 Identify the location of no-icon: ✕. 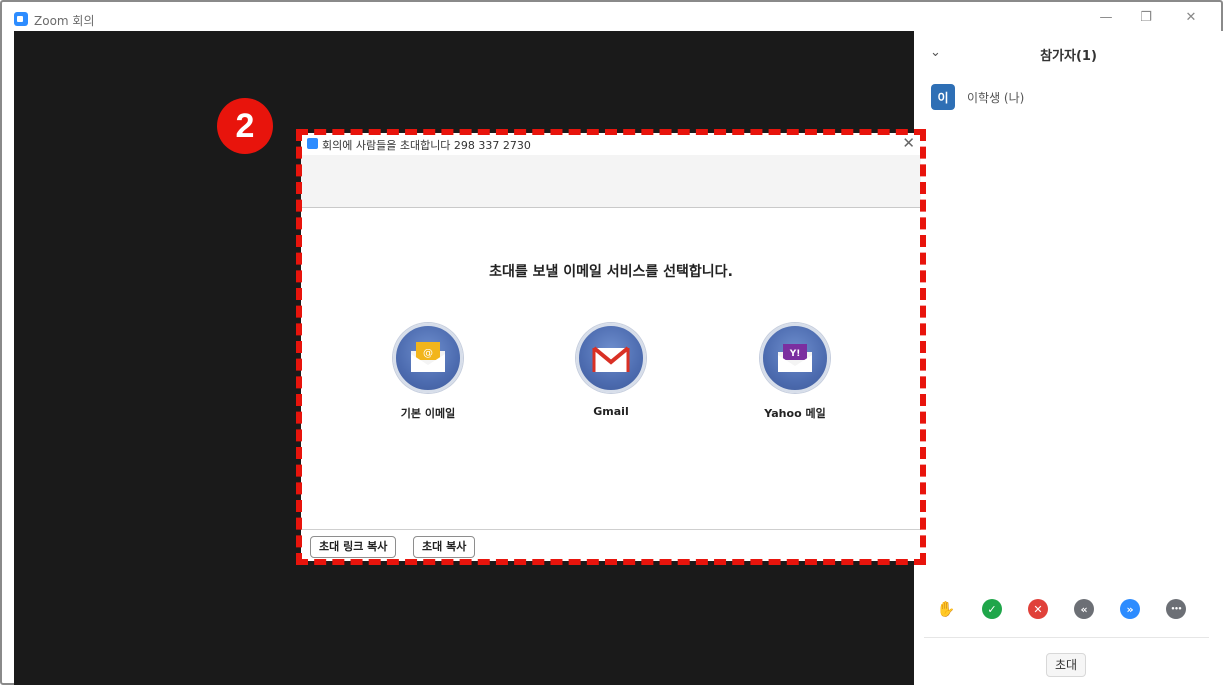
(1038, 609).